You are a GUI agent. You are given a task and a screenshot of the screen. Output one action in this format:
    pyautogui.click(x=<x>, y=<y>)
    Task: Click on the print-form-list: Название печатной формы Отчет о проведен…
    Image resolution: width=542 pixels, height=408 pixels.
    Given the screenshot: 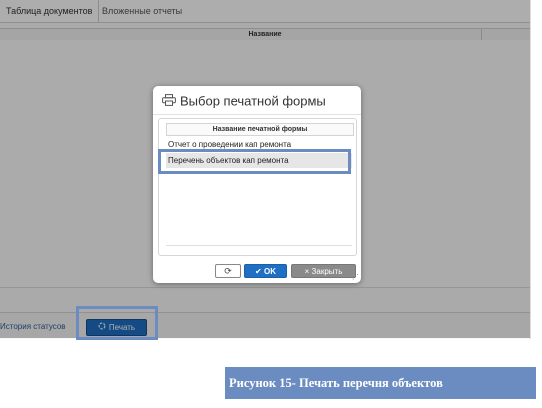 What is the action you would take?
    pyautogui.click(x=257, y=187)
    